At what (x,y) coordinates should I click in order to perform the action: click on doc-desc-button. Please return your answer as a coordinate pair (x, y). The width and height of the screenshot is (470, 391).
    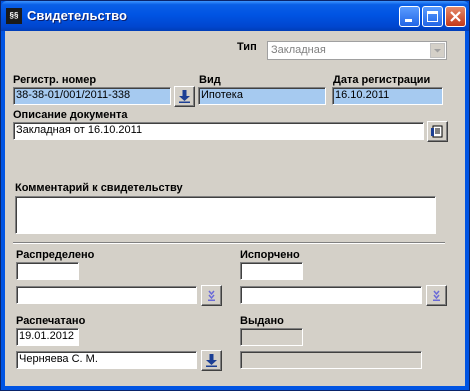
    Looking at the image, I should click on (437, 131).